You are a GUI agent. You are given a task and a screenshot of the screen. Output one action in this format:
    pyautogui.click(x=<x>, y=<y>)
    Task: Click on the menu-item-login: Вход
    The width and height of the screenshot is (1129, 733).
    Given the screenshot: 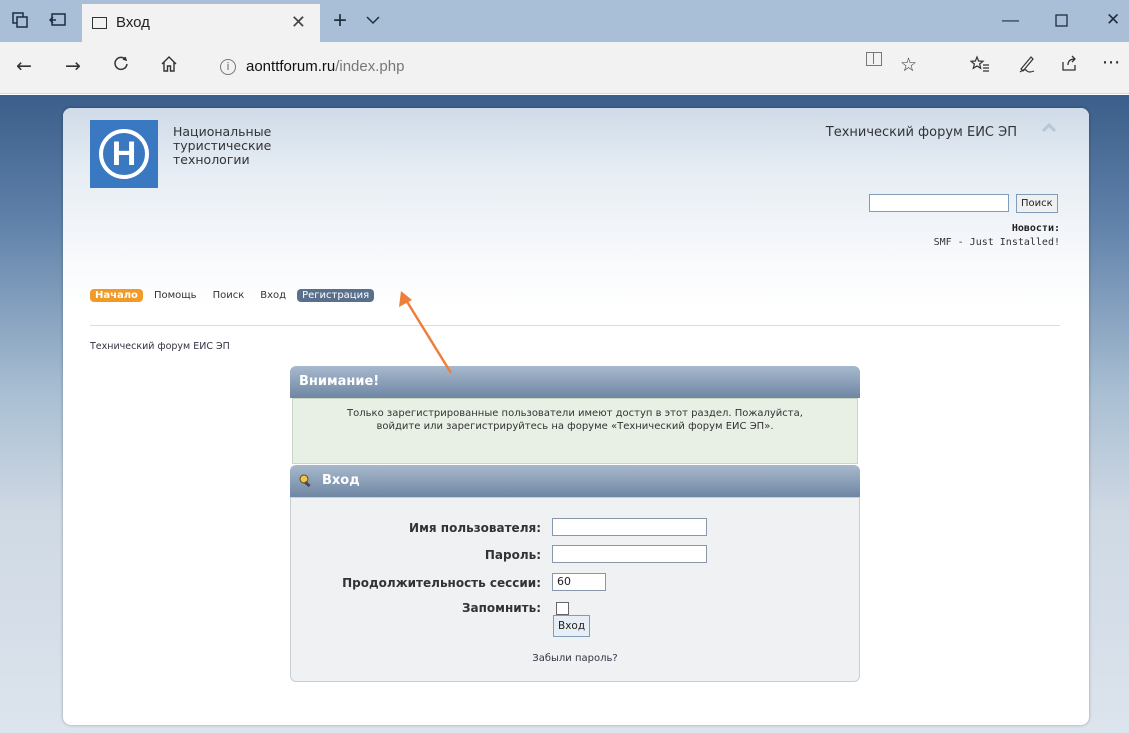 What is the action you would take?
    pyautogui.click(x=273, y=295)
    